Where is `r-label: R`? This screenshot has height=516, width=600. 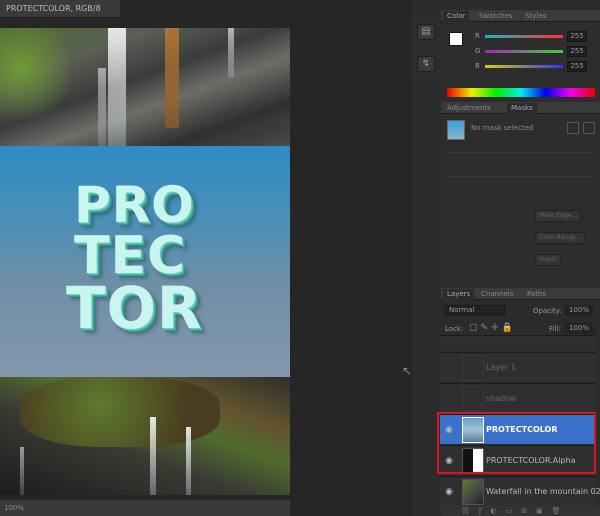 r-label: R is located at coordinates (477, 36).